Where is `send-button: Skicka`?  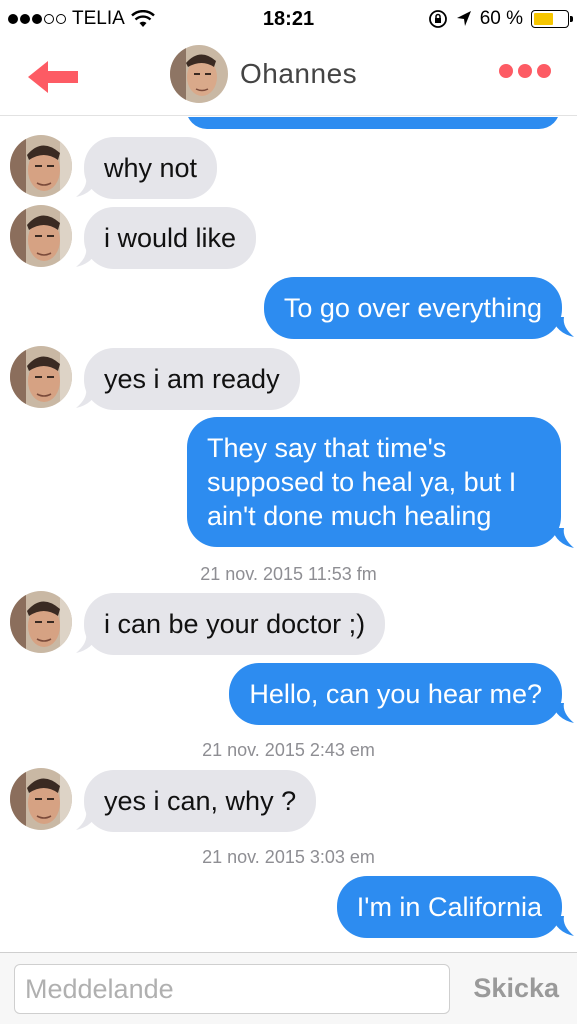
send-button: Skicka is located at coordinates (516, 988).